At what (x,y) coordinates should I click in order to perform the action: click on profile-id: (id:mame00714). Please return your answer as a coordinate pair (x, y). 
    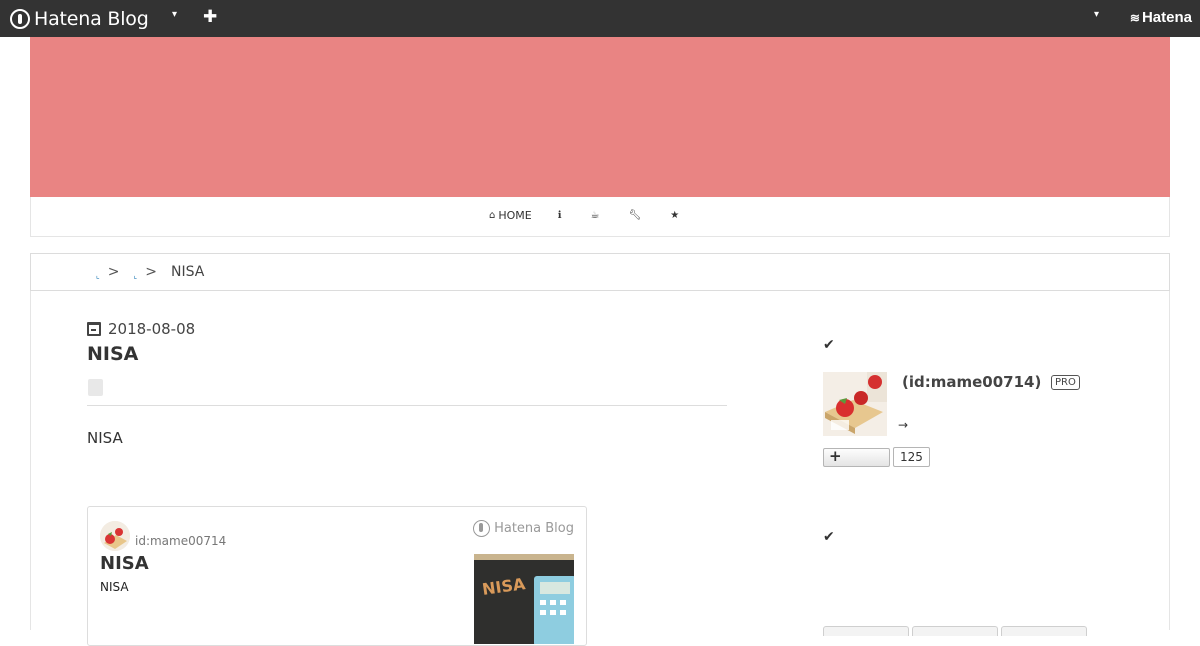
    Looking at the image, I should click on (971, 382).